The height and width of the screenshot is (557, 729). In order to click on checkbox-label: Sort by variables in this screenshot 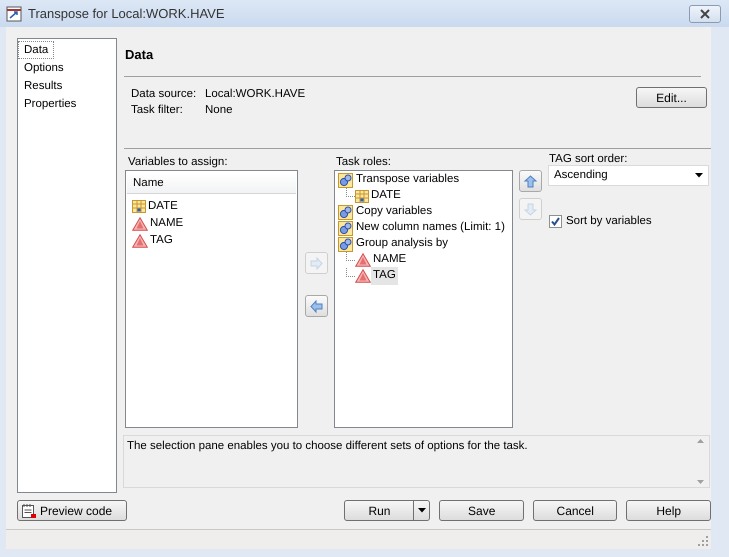, I will do `click(609, 221)`.